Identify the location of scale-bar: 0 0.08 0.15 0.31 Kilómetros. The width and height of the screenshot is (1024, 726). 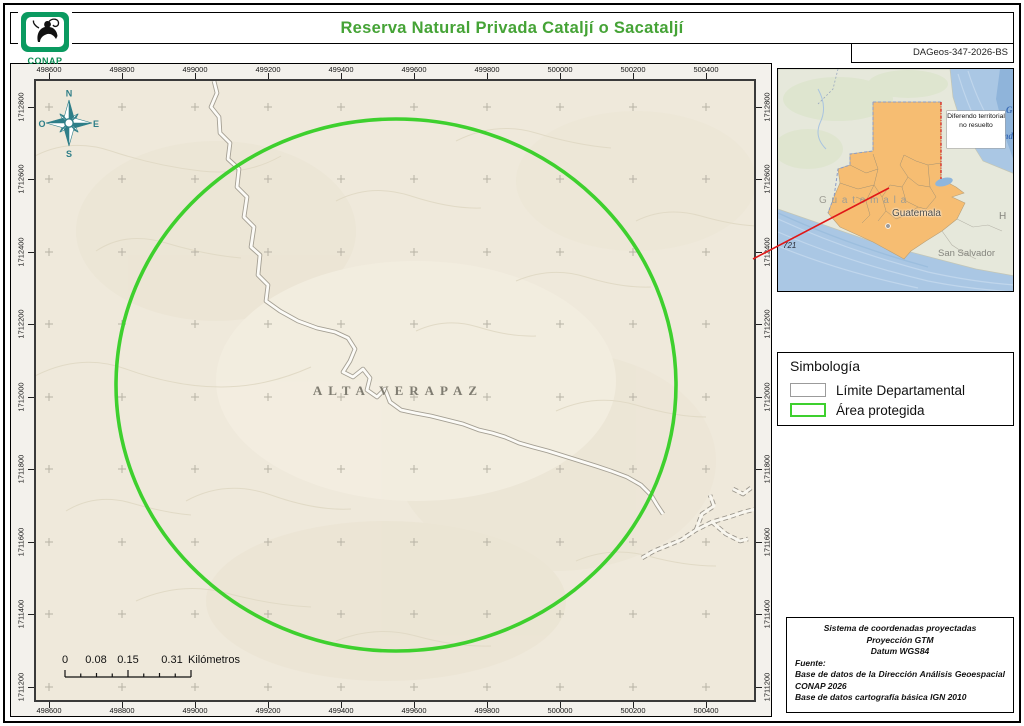
(165, 670).